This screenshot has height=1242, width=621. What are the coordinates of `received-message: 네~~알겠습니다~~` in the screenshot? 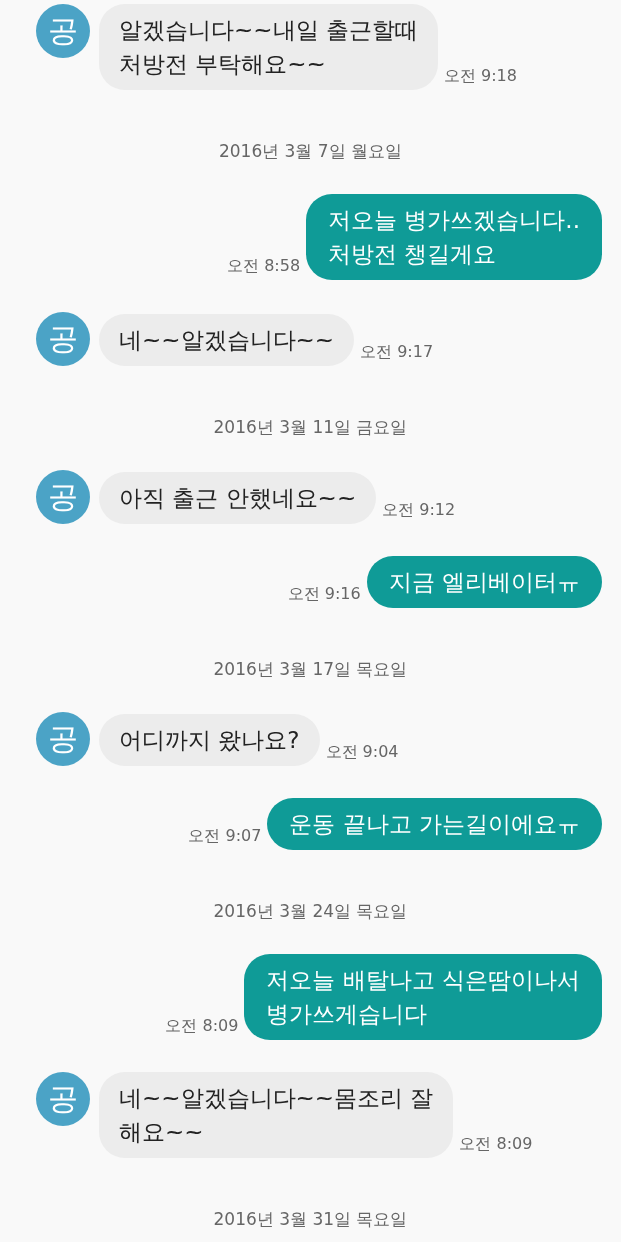 It's located at (227, 340).